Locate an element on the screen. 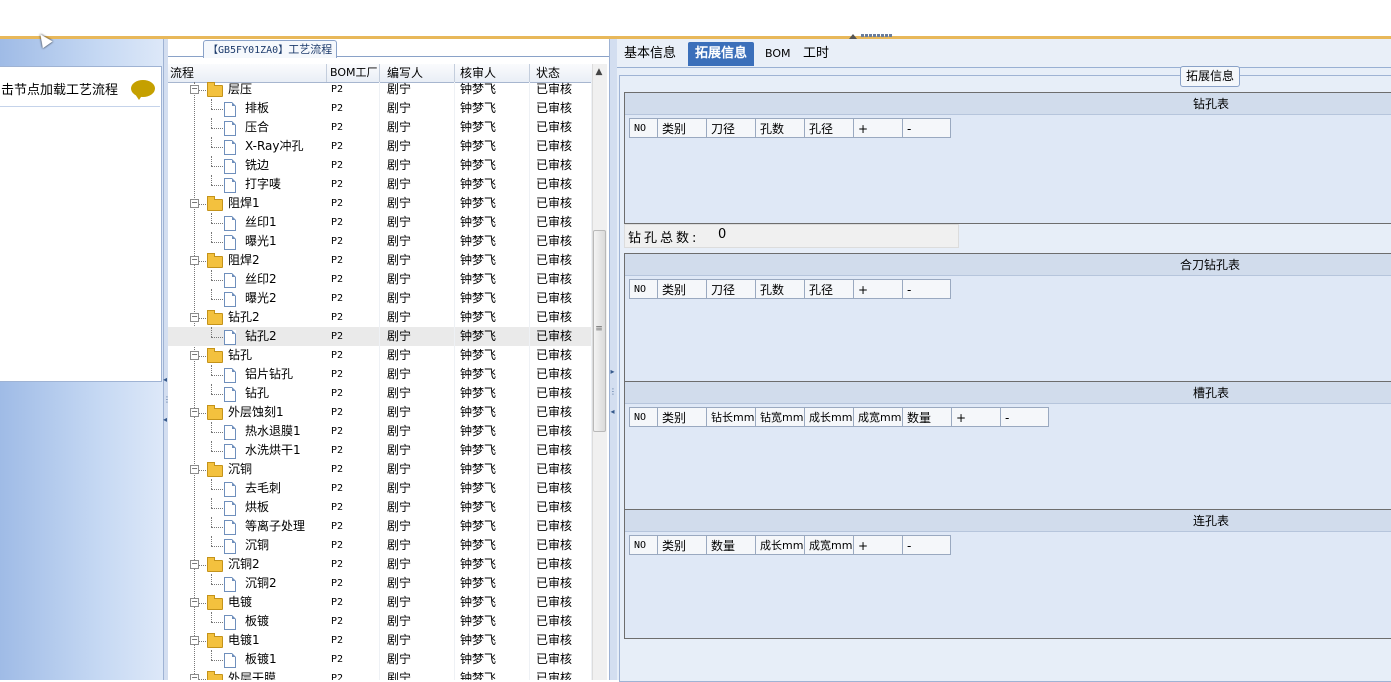 The width and height of the screenshot is (1391, 682). tree-step-row: 打字唛 P2 剧宁 钟梦飞 已审核 is located at coordinates (380, 184).